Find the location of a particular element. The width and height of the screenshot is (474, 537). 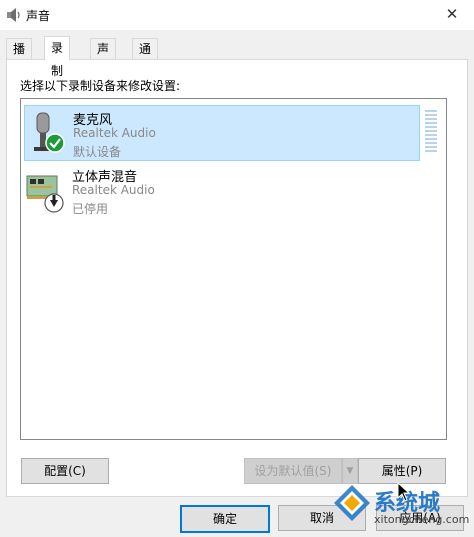

tab-sounds: 声音 is located at coordinates (103, 57).